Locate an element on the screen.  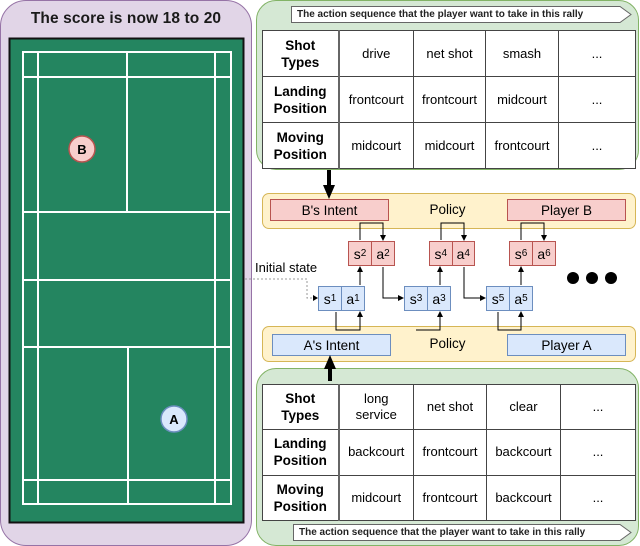
action-a6: a6 is located at coordinates (544, 253).